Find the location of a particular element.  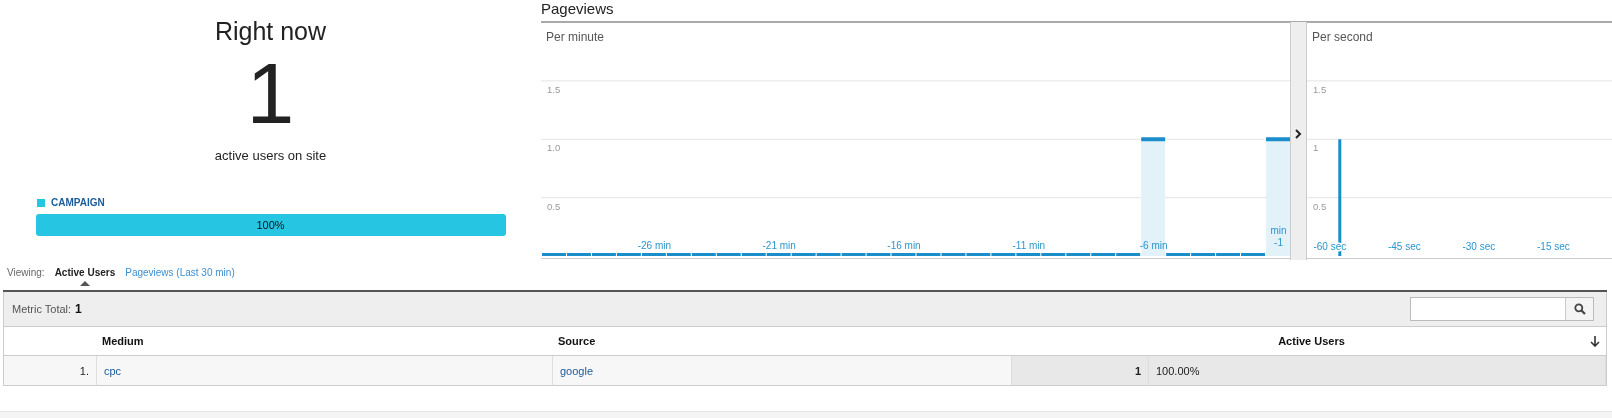

view-tab: Pageviews (Last 30 min) is located at coordinates (180, 272).